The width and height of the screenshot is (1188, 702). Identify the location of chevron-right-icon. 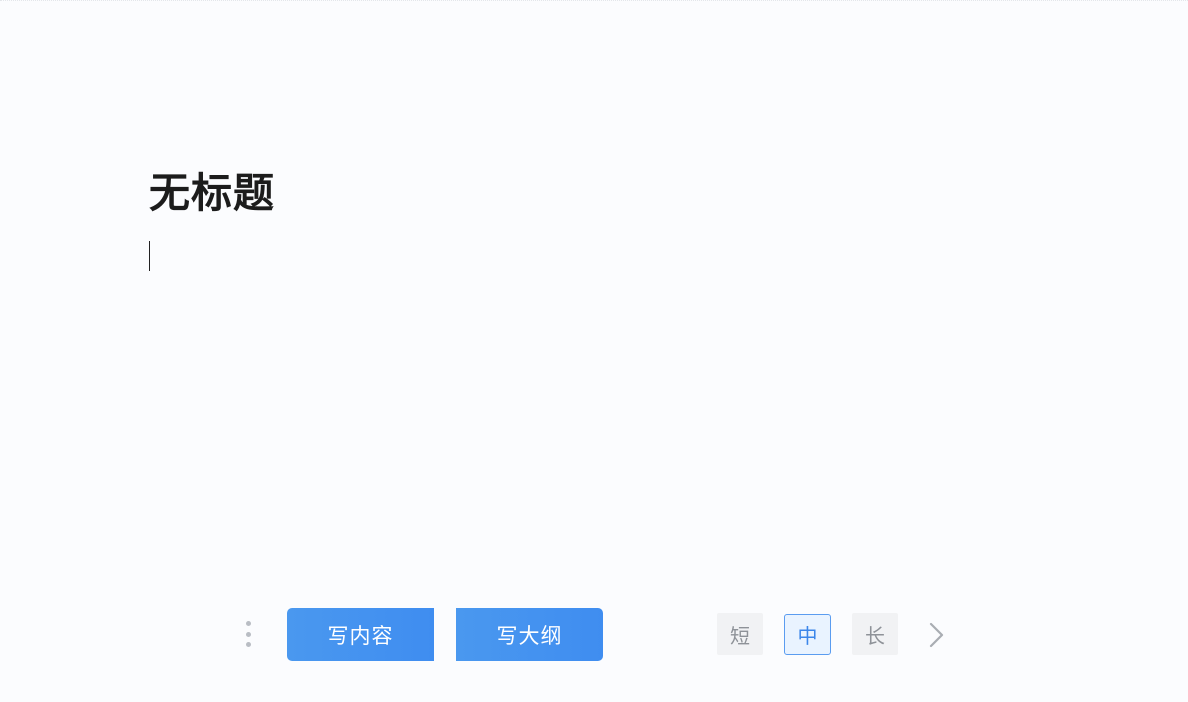
(937, 635).